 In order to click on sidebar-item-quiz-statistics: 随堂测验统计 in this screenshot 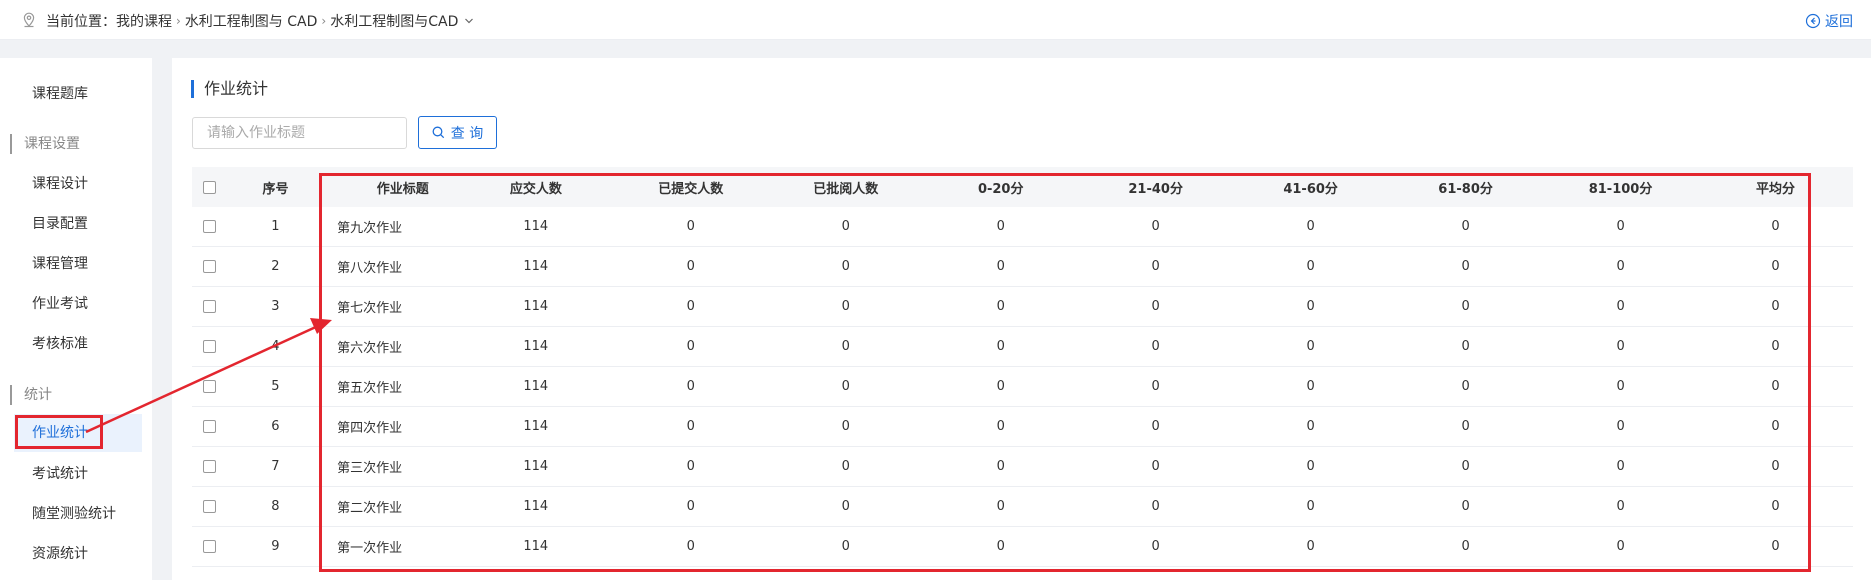, I will do `click(78, 514)`.